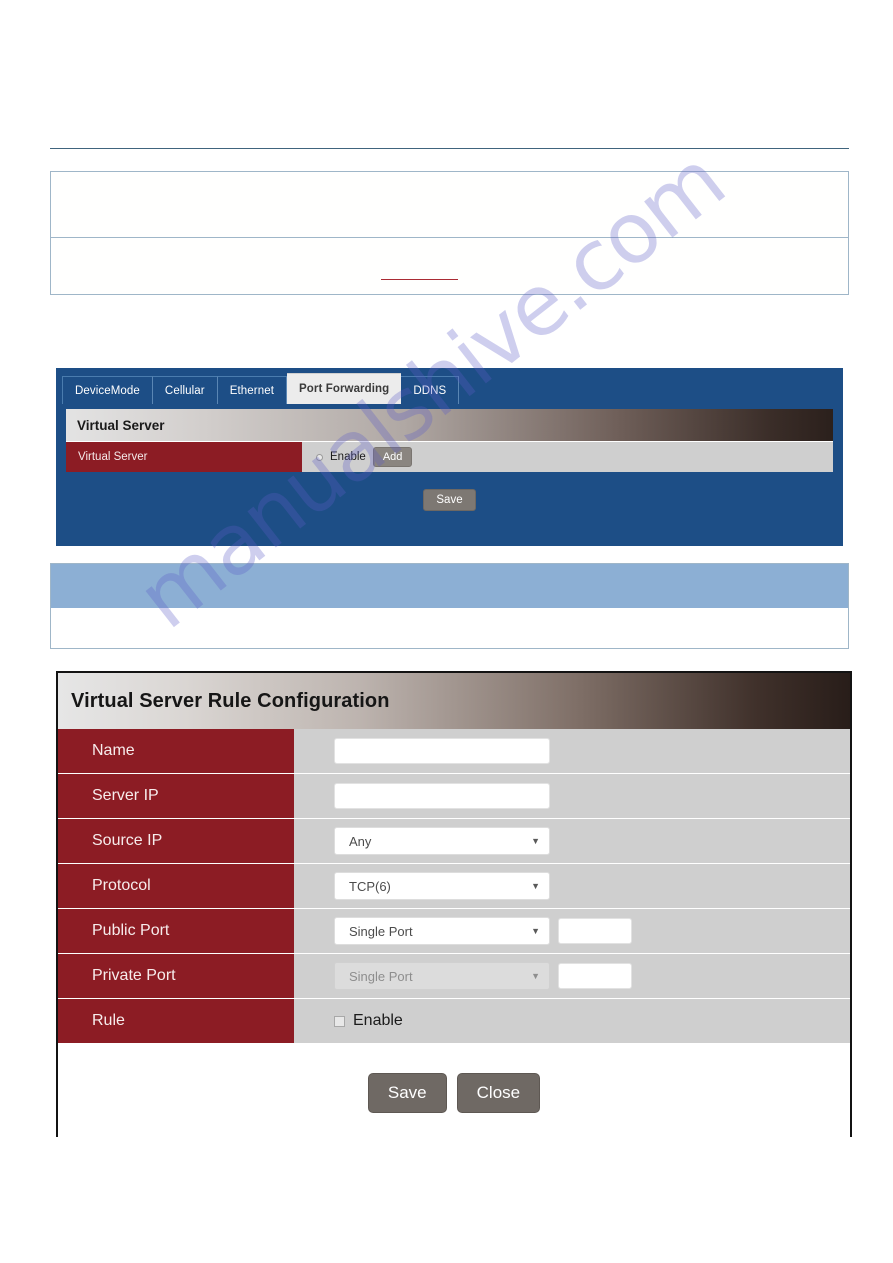 Image resolution: width=893 pixels, height=1263 pixels. Describe the element at coordinates (442, 841) in the screenshot. I see `source-ip-select: Any ▼` at that location.